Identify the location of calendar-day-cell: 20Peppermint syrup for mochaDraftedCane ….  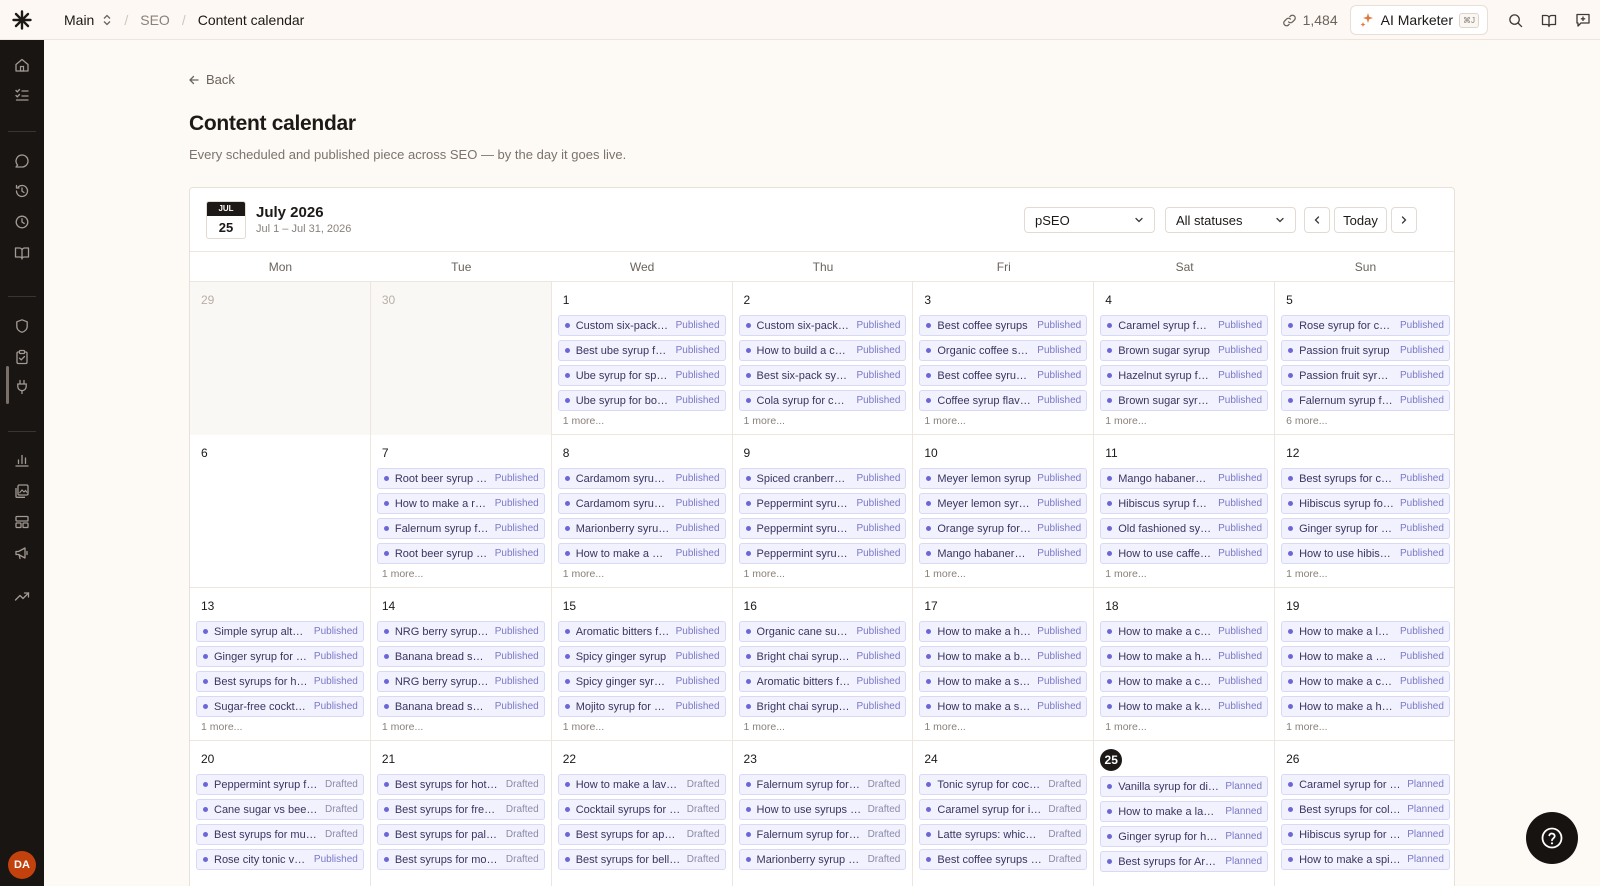
(280, 813).